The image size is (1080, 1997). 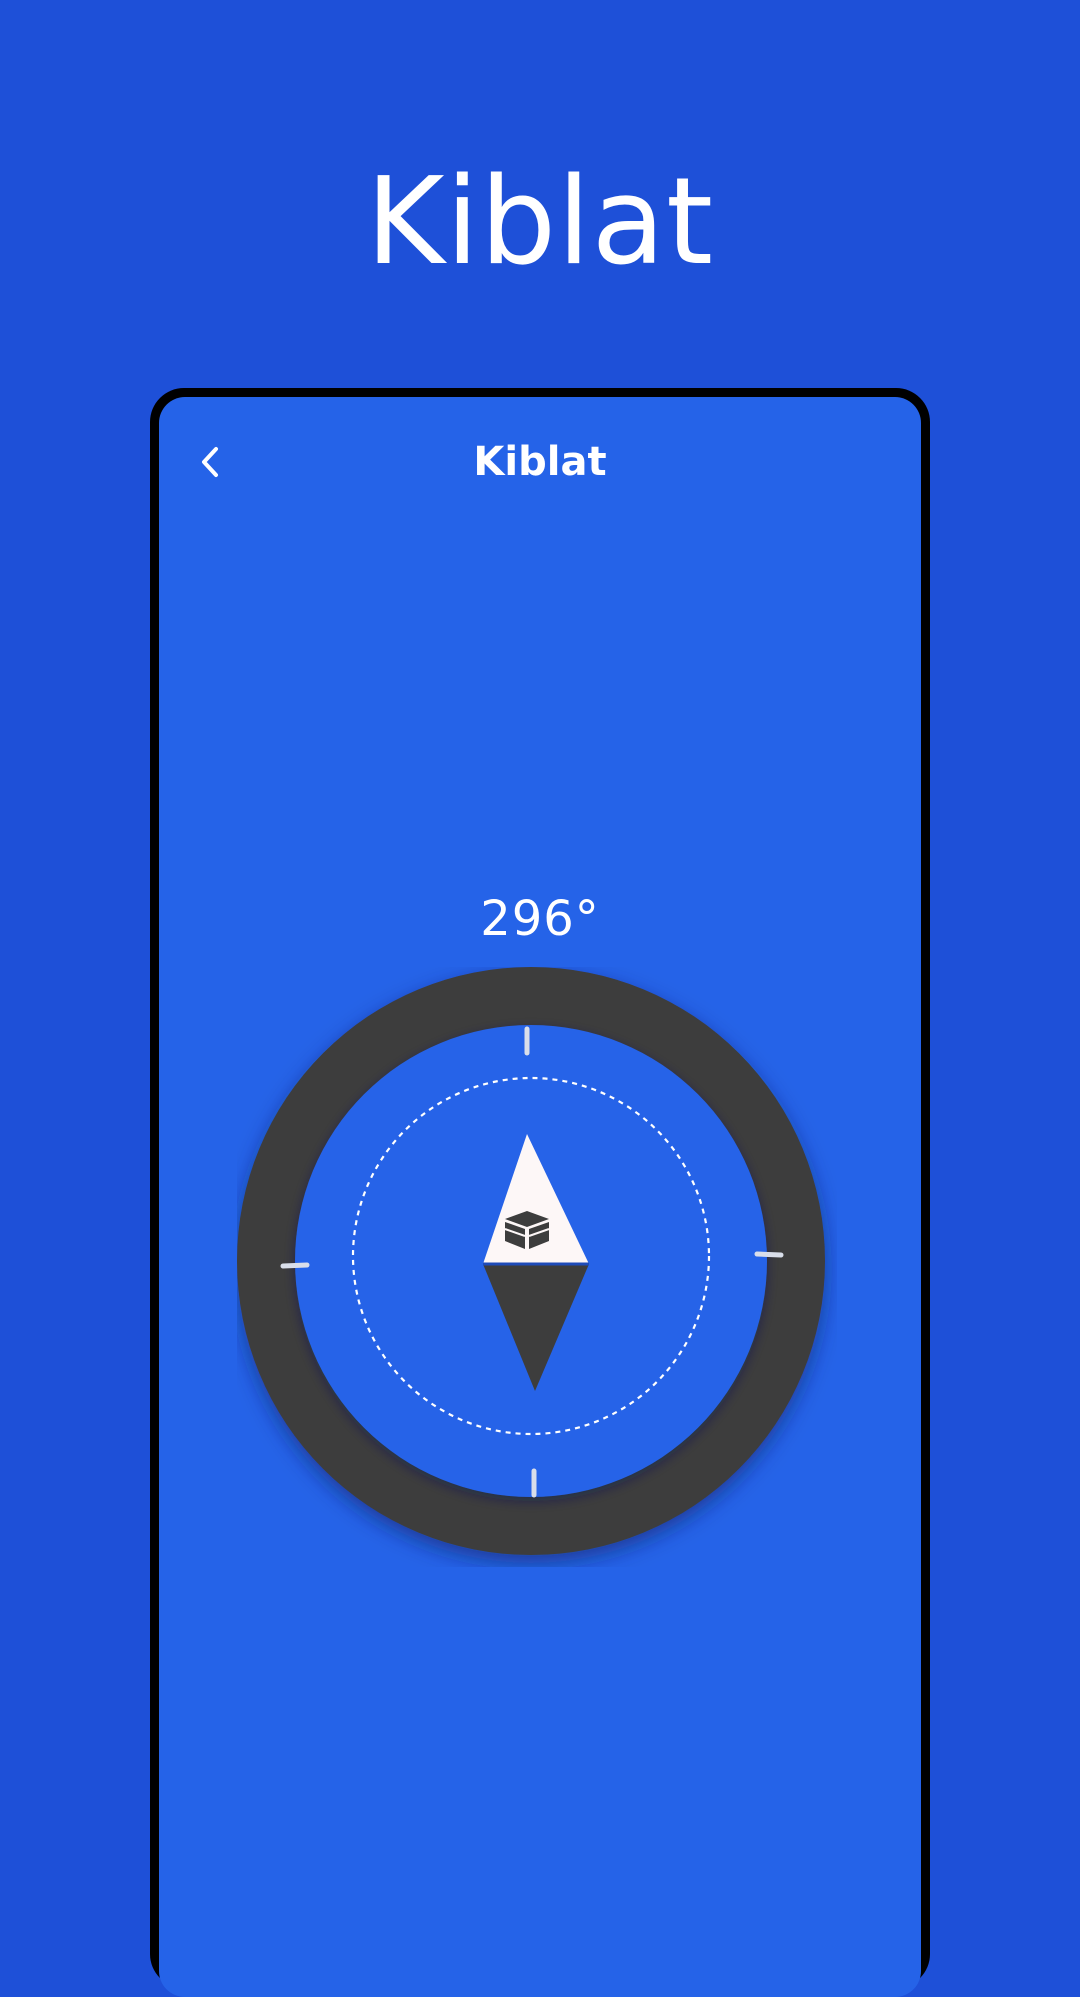 What do you see at coordinates (540, 919) in the screenshot?
I see `qibla-degree-readout: 296°` at bounding box center [540, 919].